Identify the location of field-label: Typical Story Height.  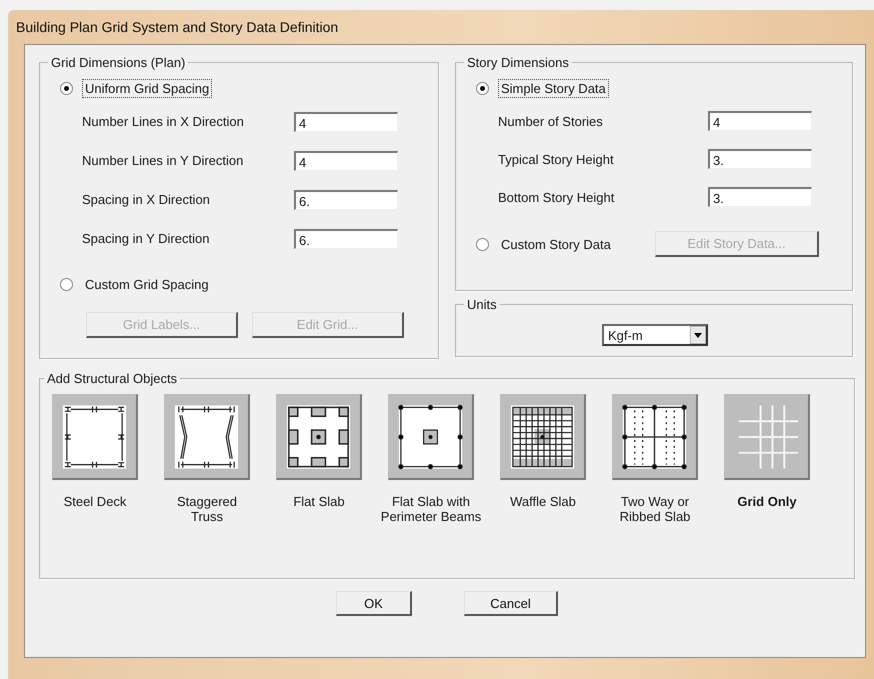
(556, 159).